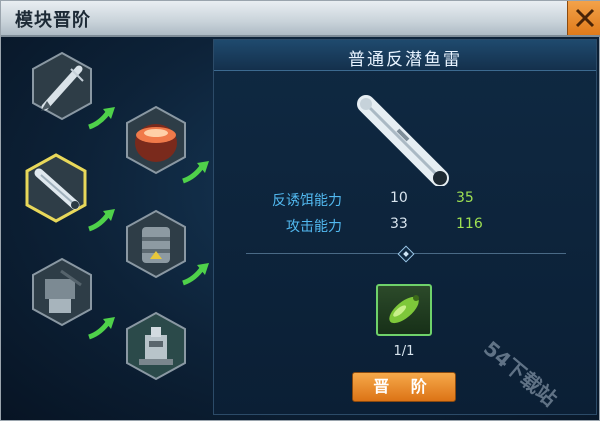 The height and width of the screenshot is (421, 600). I want to click on torpedo-icon, so click(56, 188).